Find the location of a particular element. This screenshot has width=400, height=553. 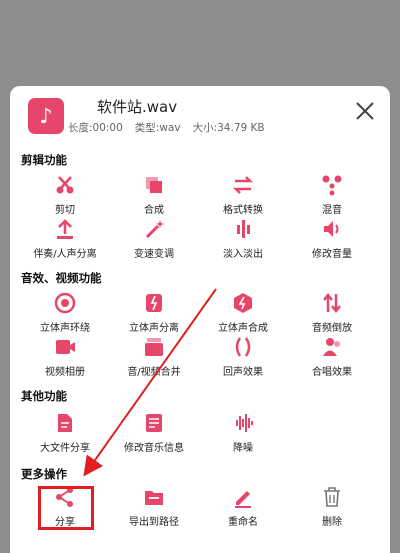

file-share-icon is located at coordinates (65, 423).